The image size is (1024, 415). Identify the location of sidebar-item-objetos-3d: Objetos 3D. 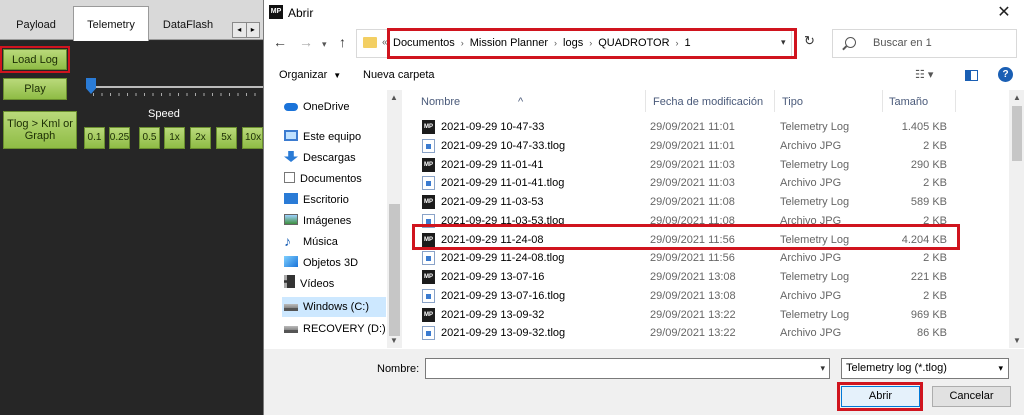
(321, 263).